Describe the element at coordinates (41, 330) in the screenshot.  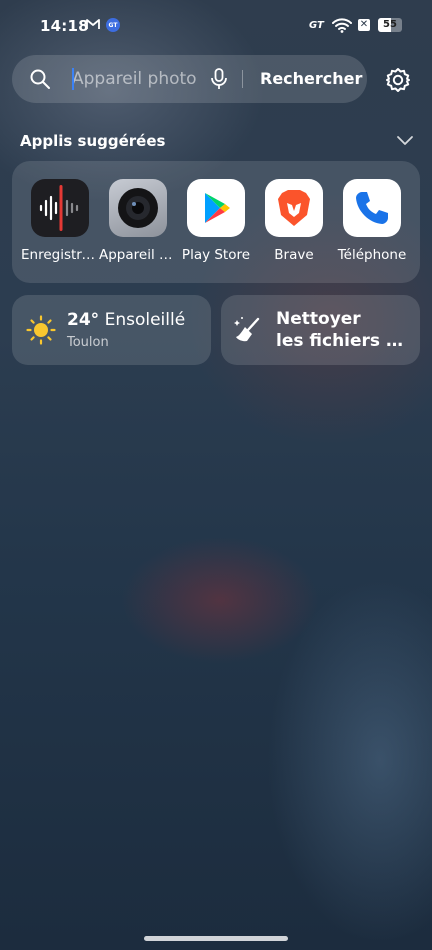
I see `sun-icon` at that location.